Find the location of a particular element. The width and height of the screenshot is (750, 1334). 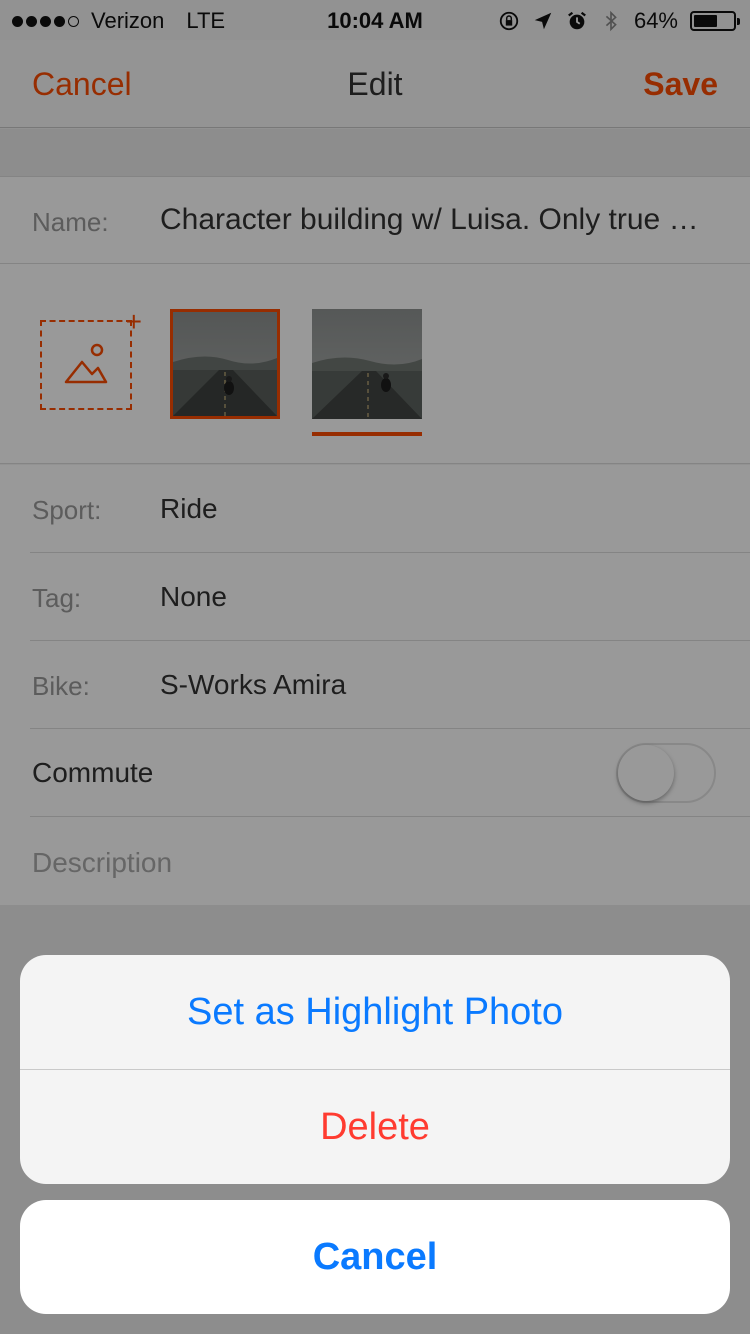

delete-button: Delete is located at coordinates (375, 1127).